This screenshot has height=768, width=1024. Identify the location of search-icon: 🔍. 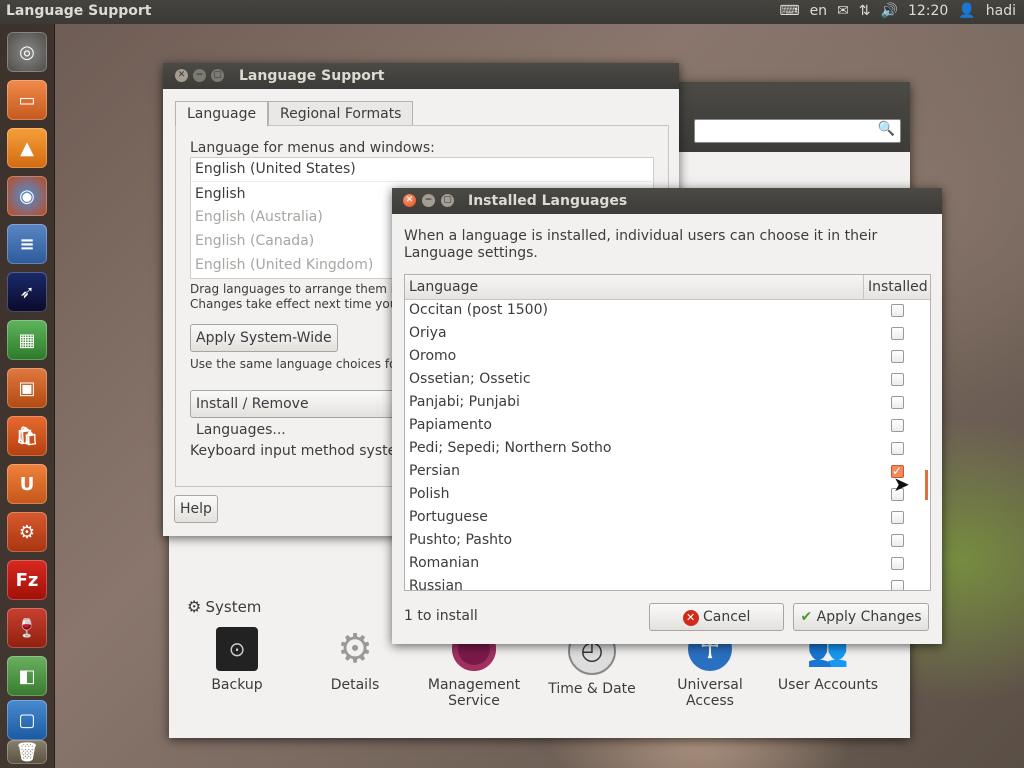
(886, 129).